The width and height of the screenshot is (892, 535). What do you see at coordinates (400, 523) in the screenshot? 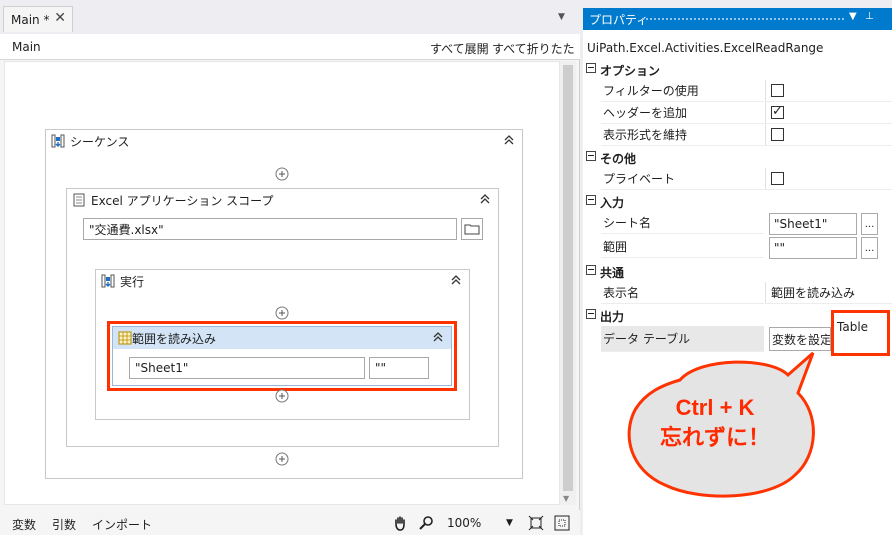
I see `pan-hand-icon` at bounding box center [400, 523].